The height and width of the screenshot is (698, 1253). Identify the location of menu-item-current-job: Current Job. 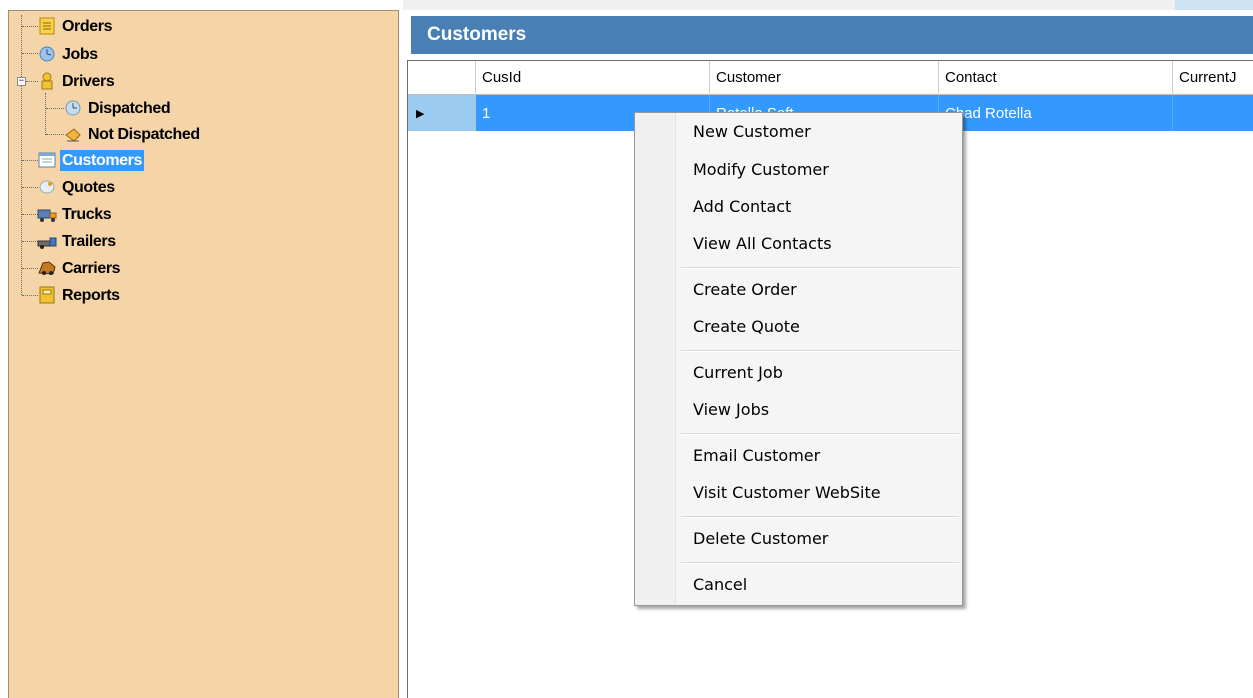
(823, 373).